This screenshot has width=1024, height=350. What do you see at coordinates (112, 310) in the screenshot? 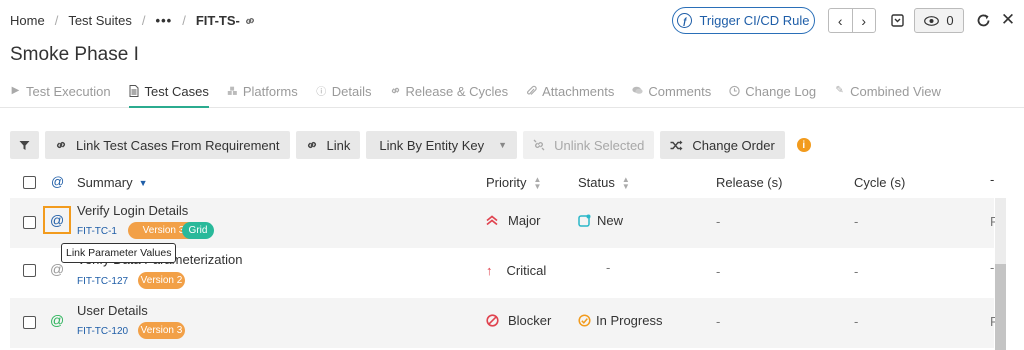
I see `test-case-title: User Details` at bounding box center [112, 310].